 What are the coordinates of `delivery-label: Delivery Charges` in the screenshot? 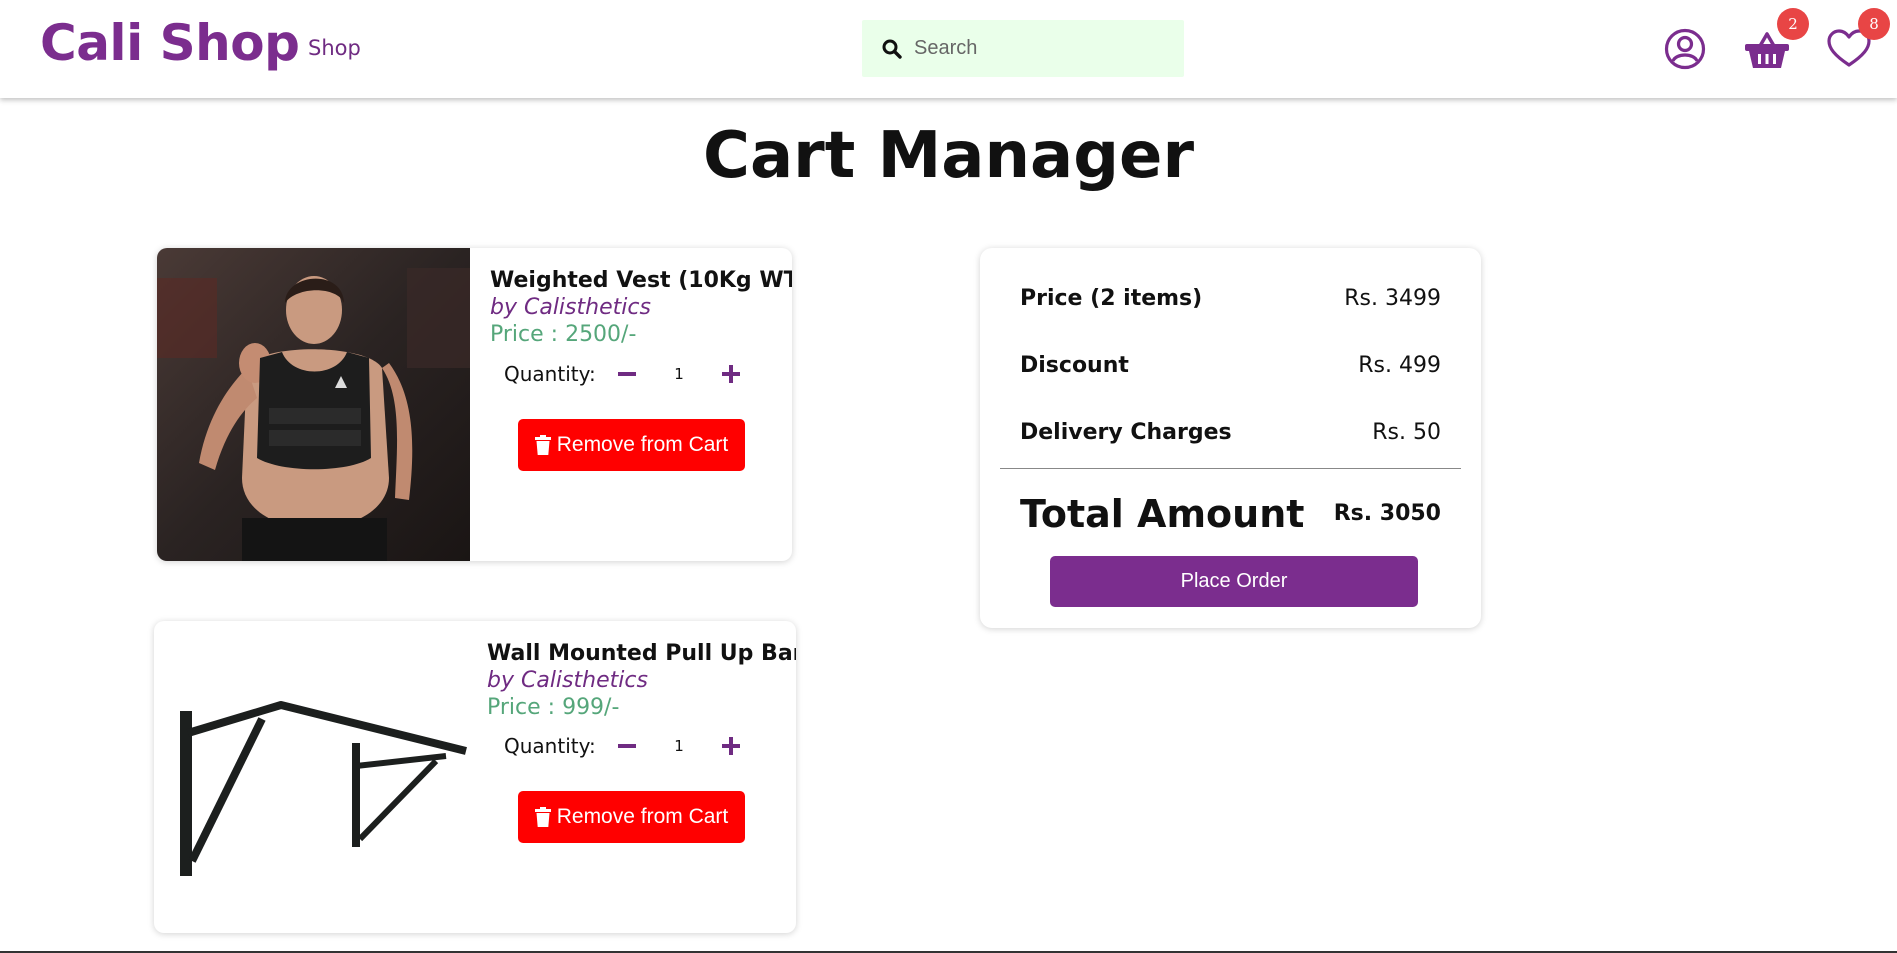 It's located at (1126, 432).